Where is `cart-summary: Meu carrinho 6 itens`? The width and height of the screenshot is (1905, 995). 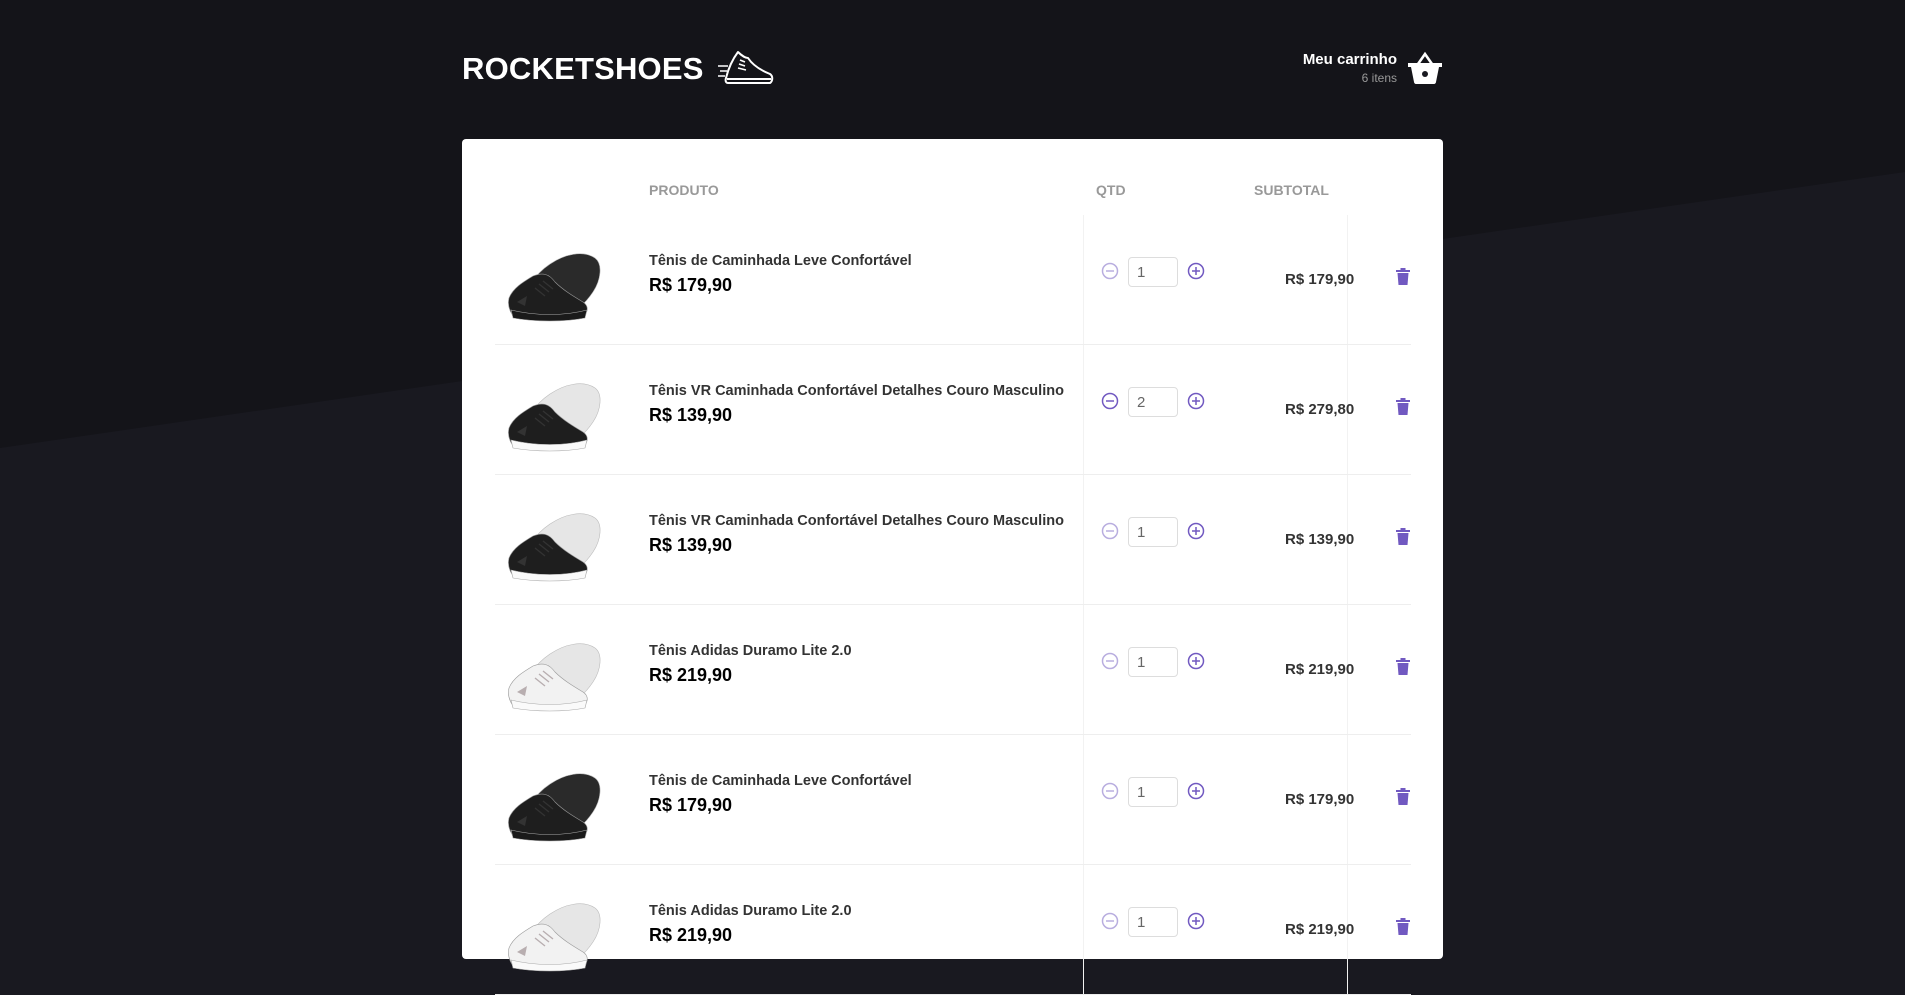 cart-summary: Meu carrinho 6 itens is located at coordinates (1350, 68).